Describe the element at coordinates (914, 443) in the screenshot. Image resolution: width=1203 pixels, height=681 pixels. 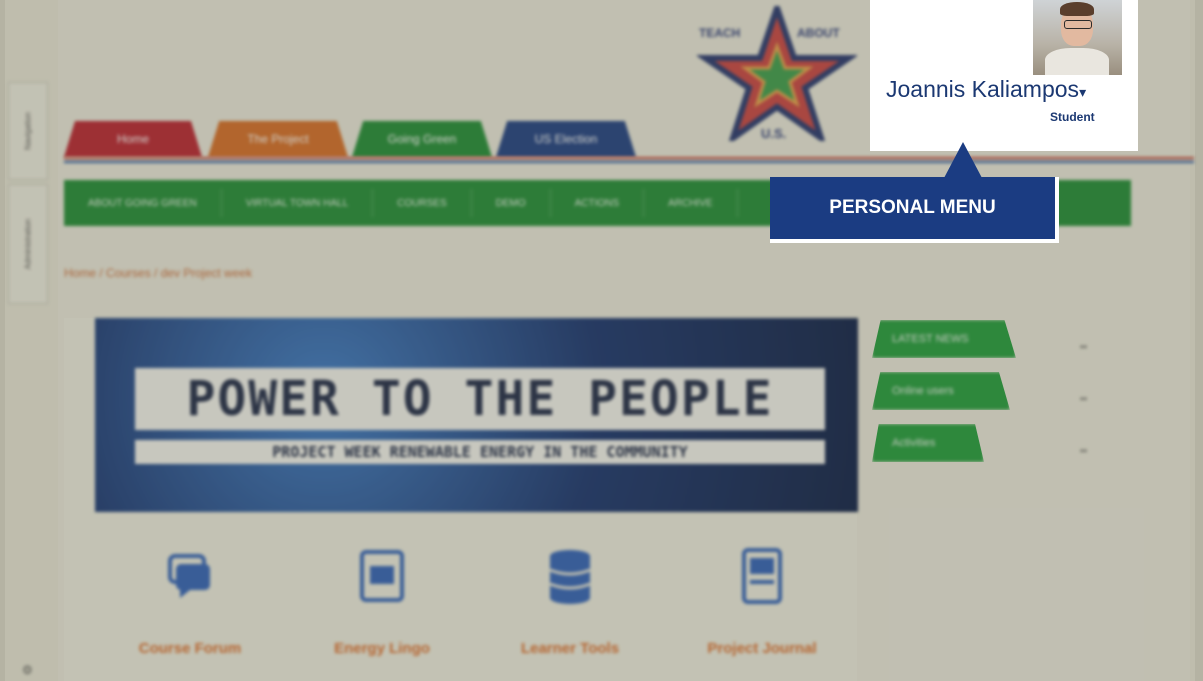
I see `block-activities-label: Activities` at that location.